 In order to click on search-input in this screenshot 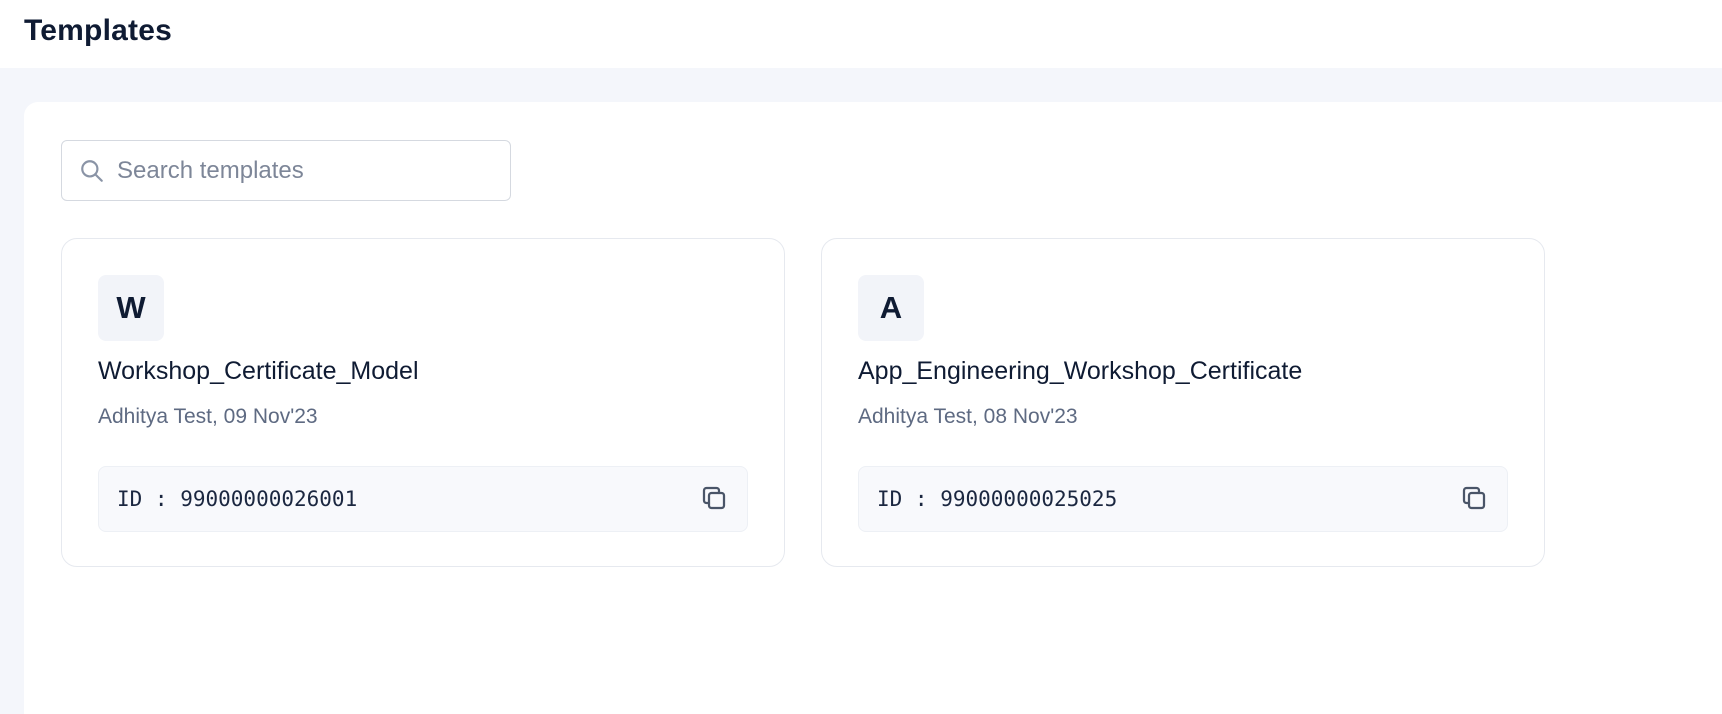, I will do `click(307, 170)`.